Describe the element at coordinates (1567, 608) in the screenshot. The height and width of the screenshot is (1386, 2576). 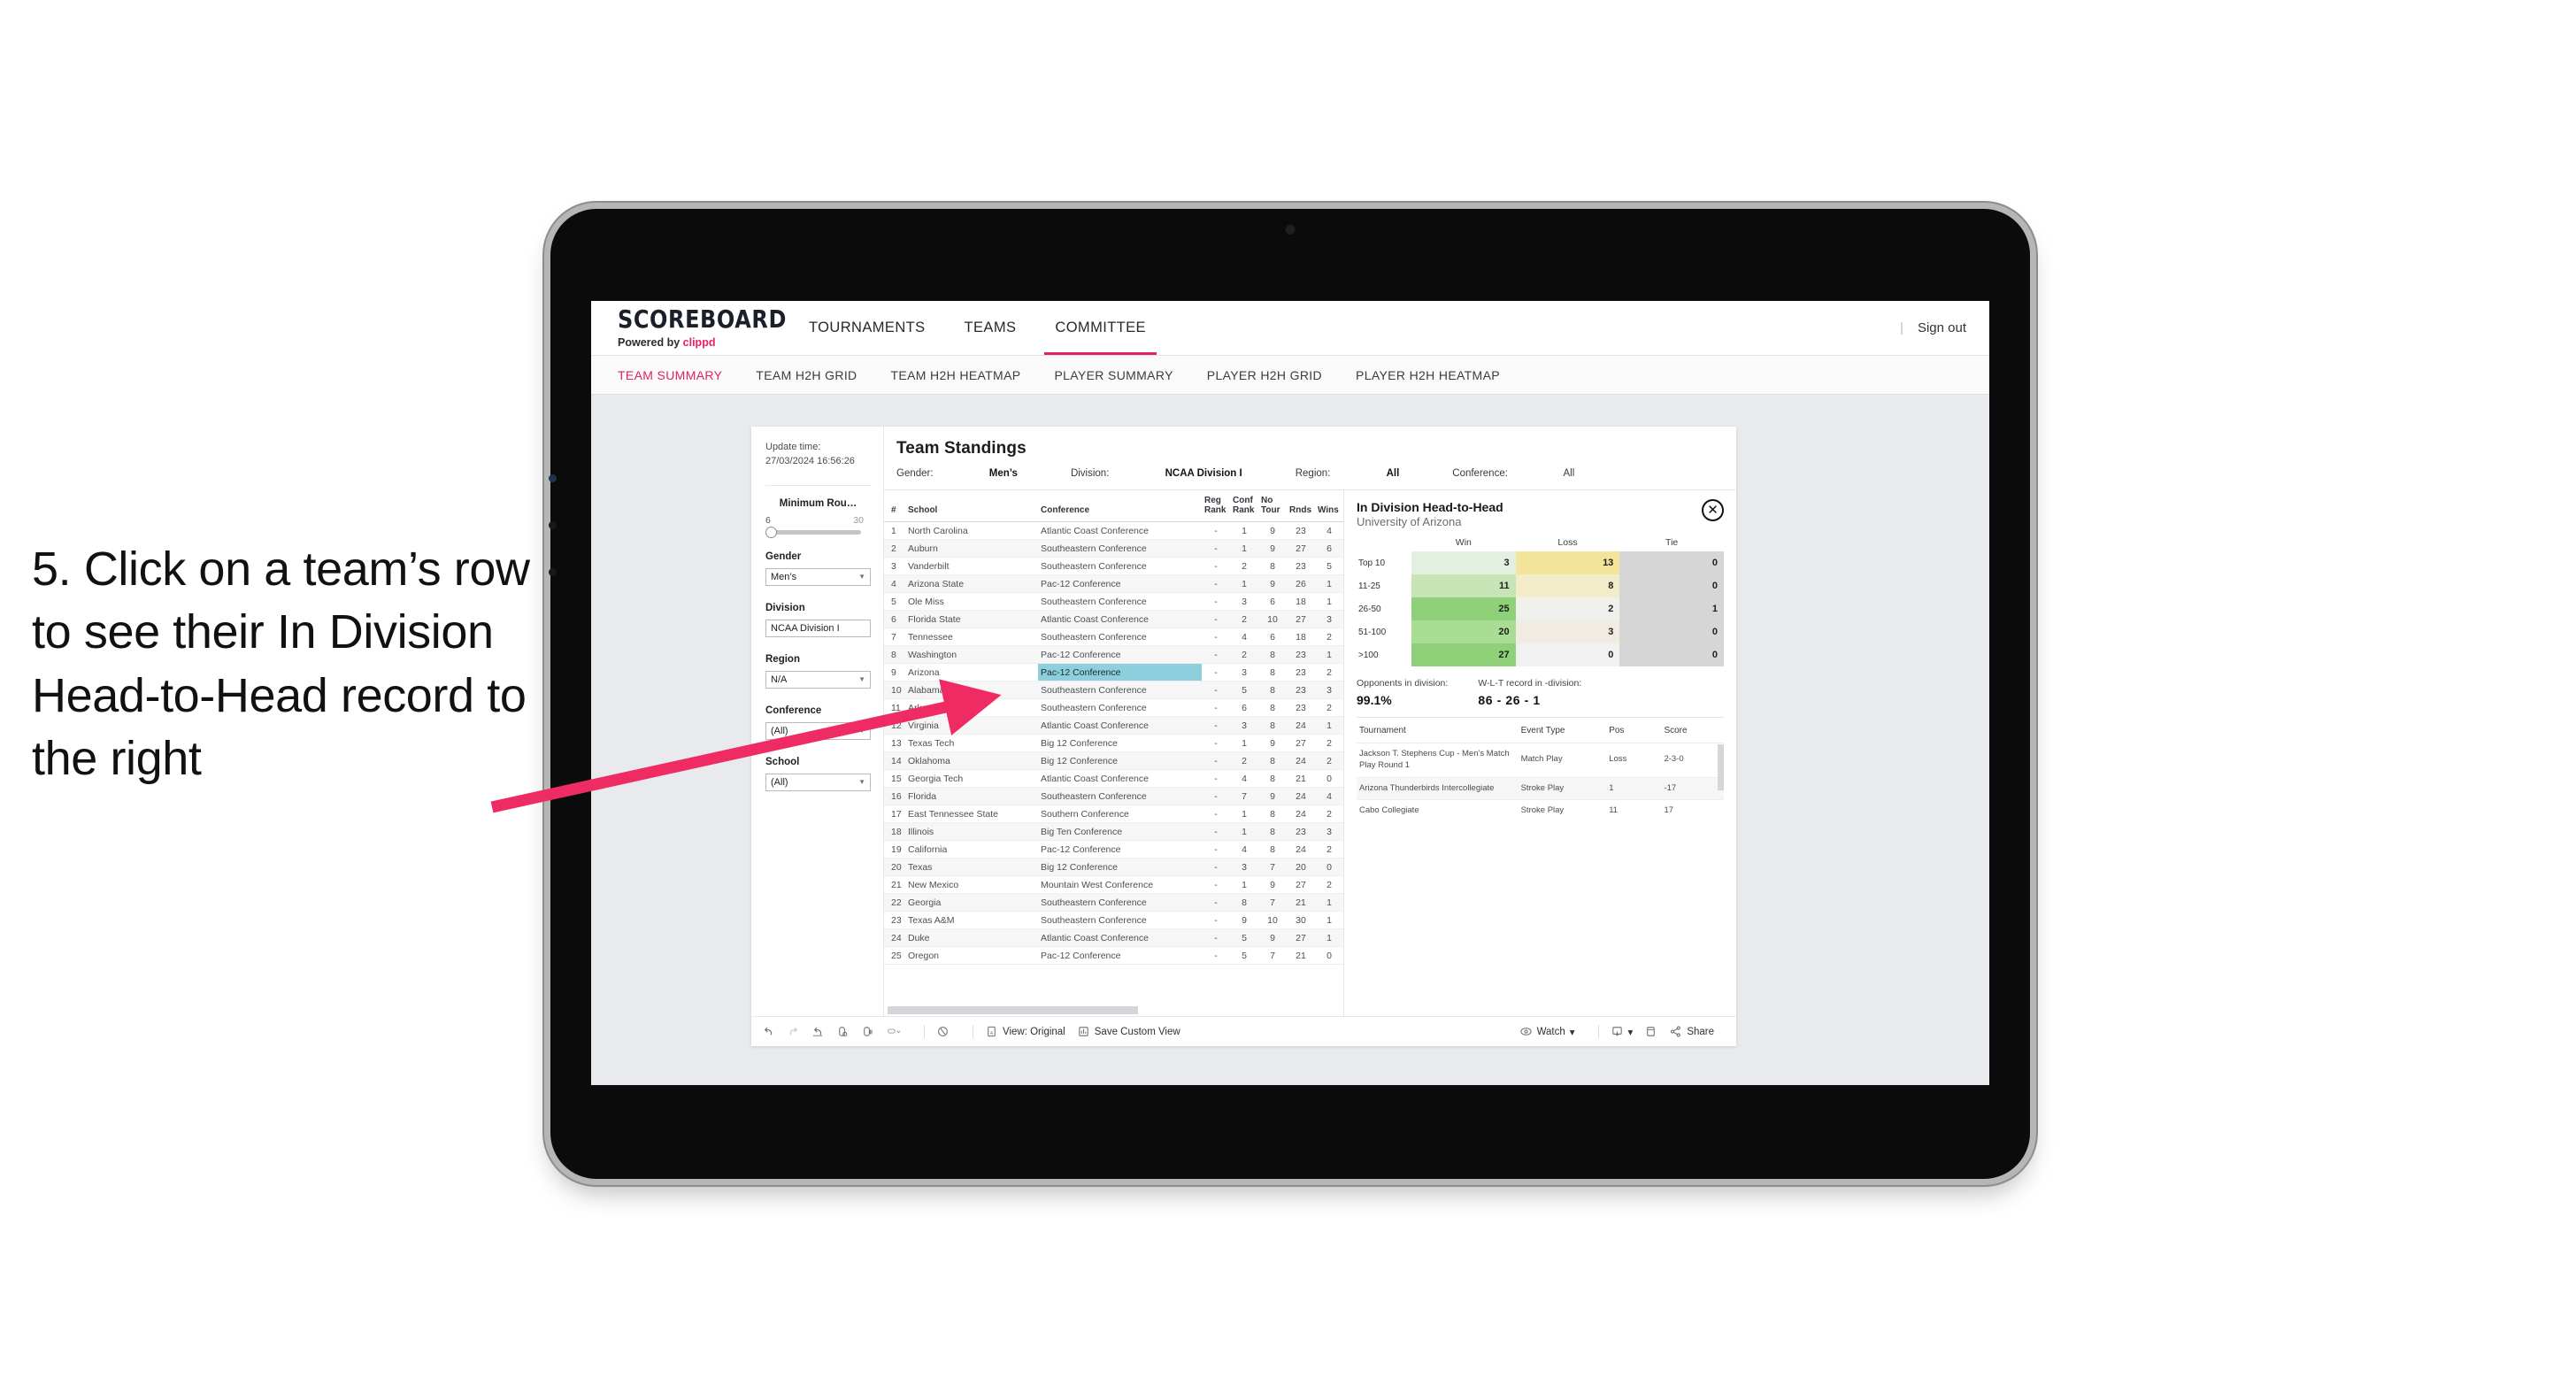
I see `heatmap-cell-loss: 2` at that location.